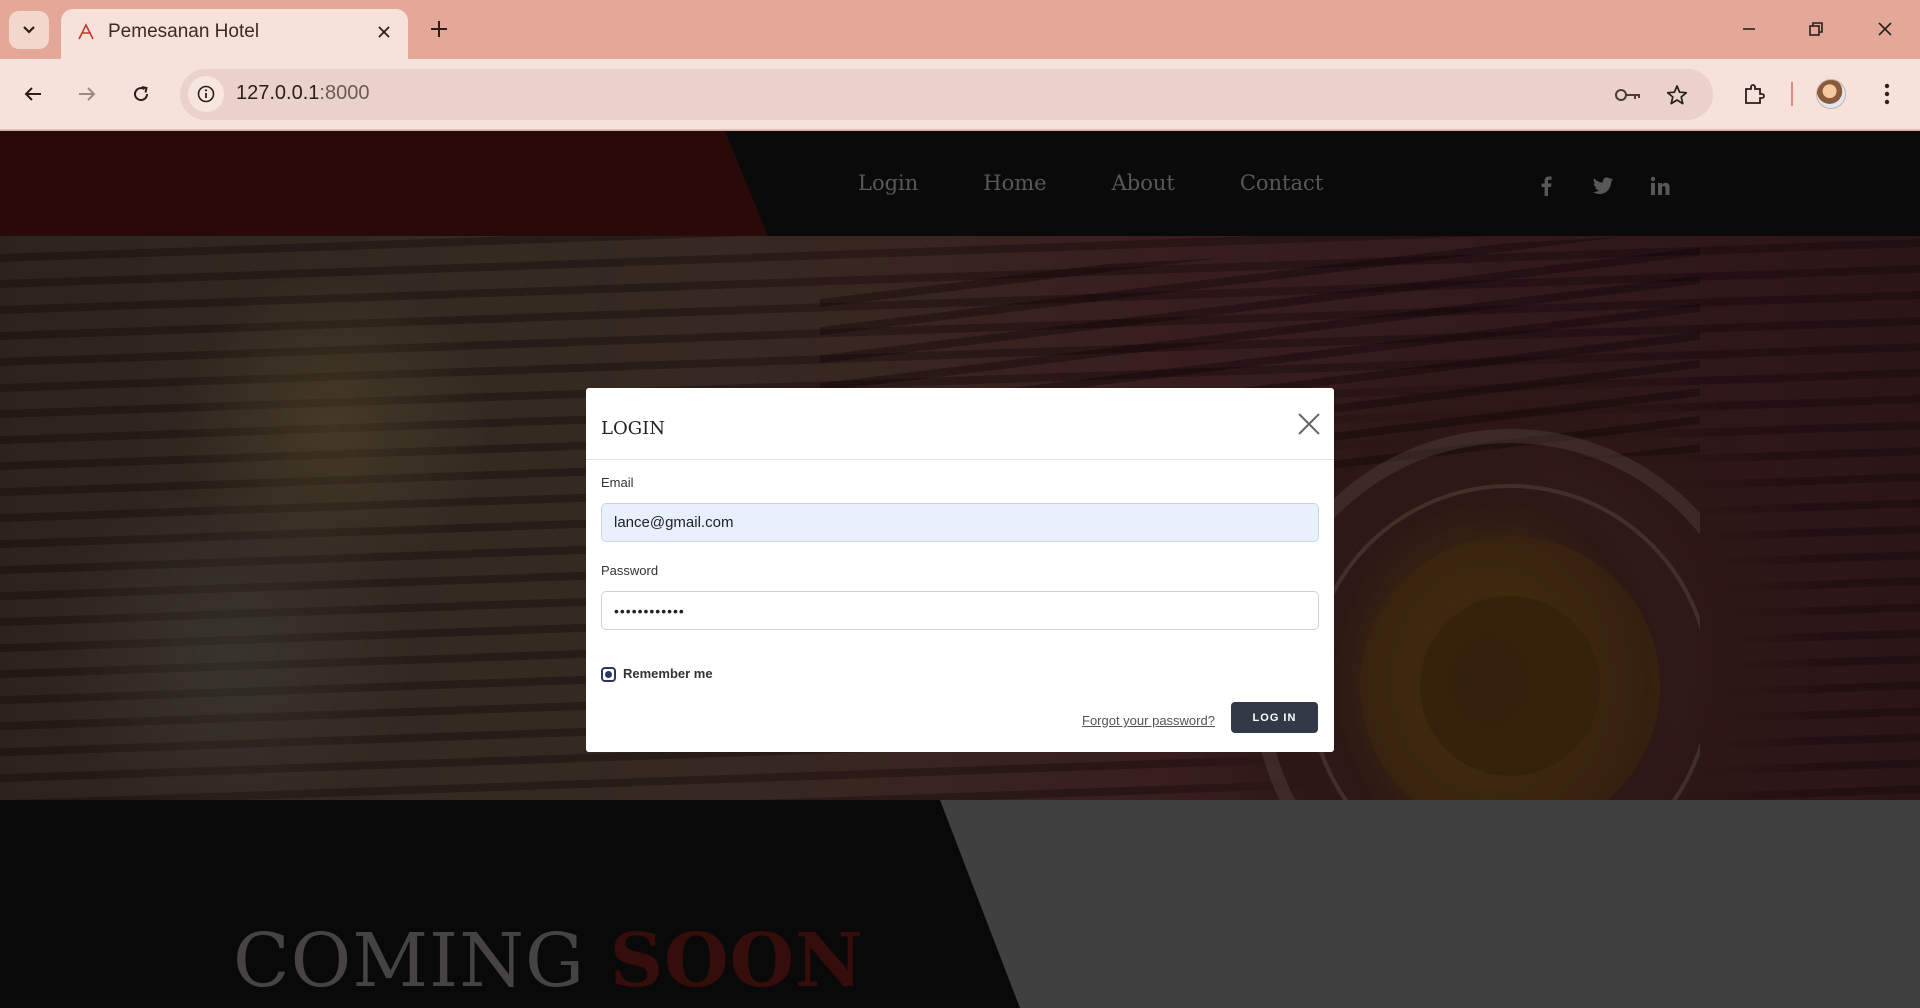 The width and height of the screenshot is (1920, 1008). I want to click on reload-button, so click(141, 94).